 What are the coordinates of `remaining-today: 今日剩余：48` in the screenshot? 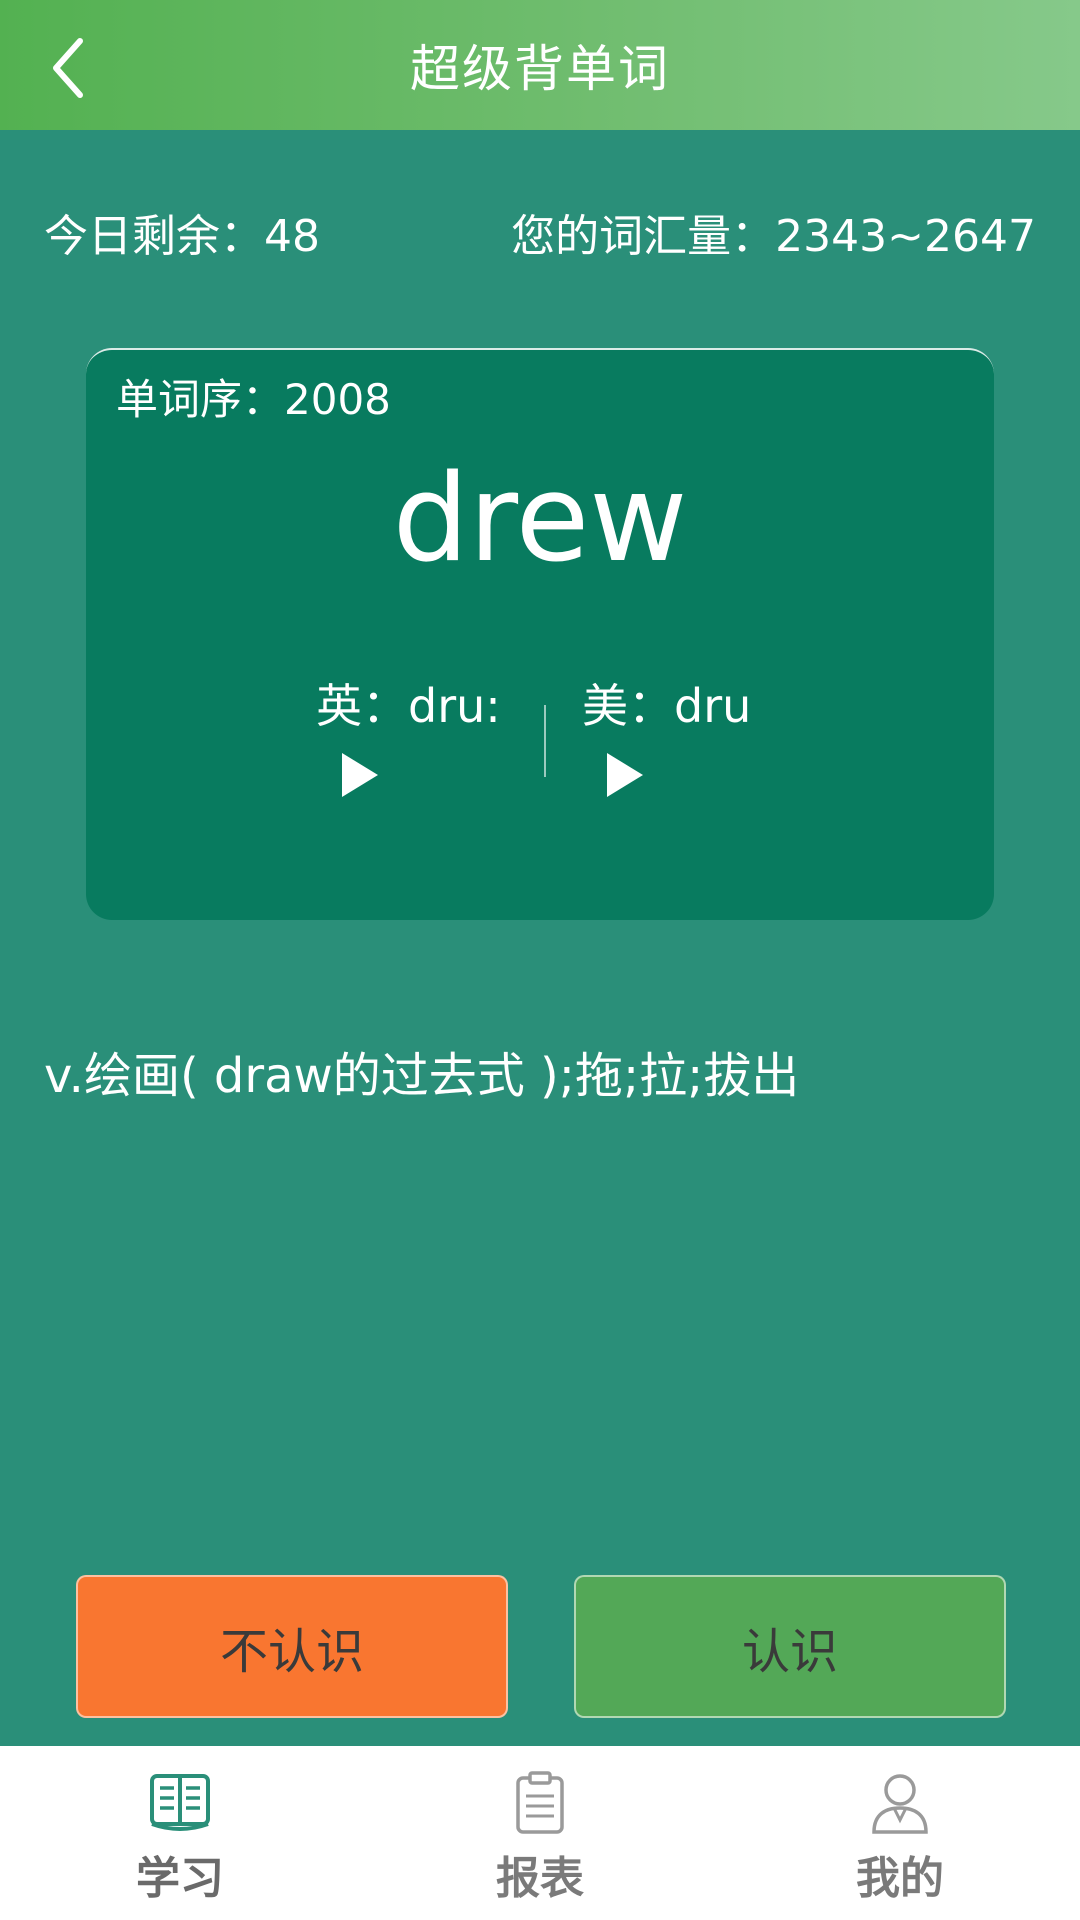 It's located at (182, 236).